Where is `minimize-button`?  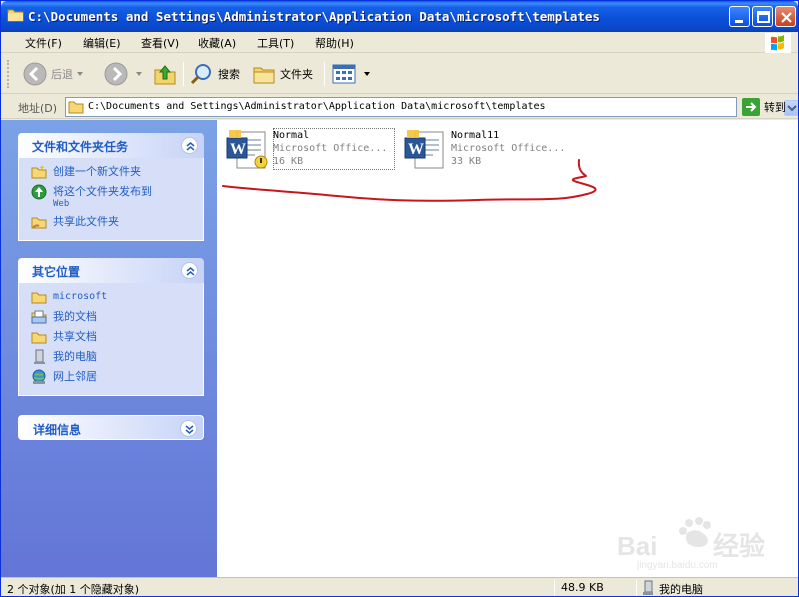 minimize-button is located at coordinates (739, 16).